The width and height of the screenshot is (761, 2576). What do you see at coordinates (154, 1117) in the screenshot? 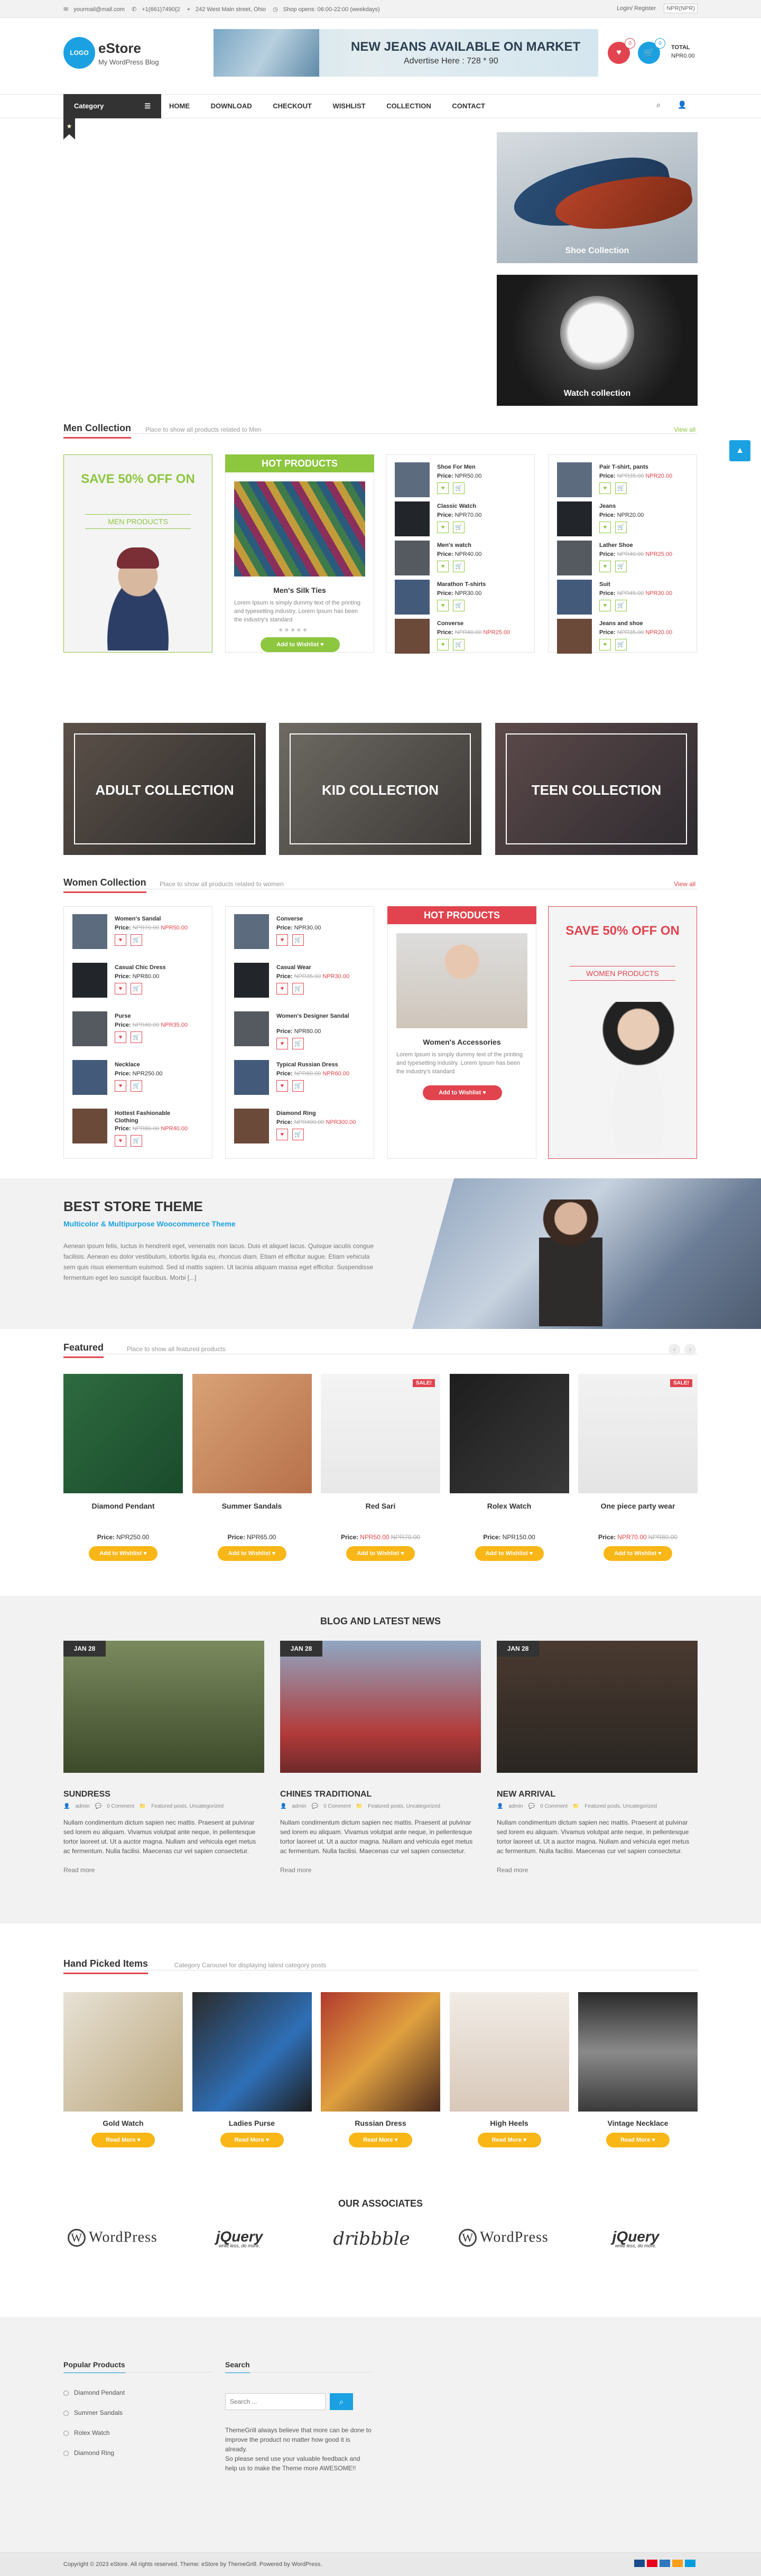
I see `product-name: Hottest Fashionable Clothing` at bounding box center [154, 1117].